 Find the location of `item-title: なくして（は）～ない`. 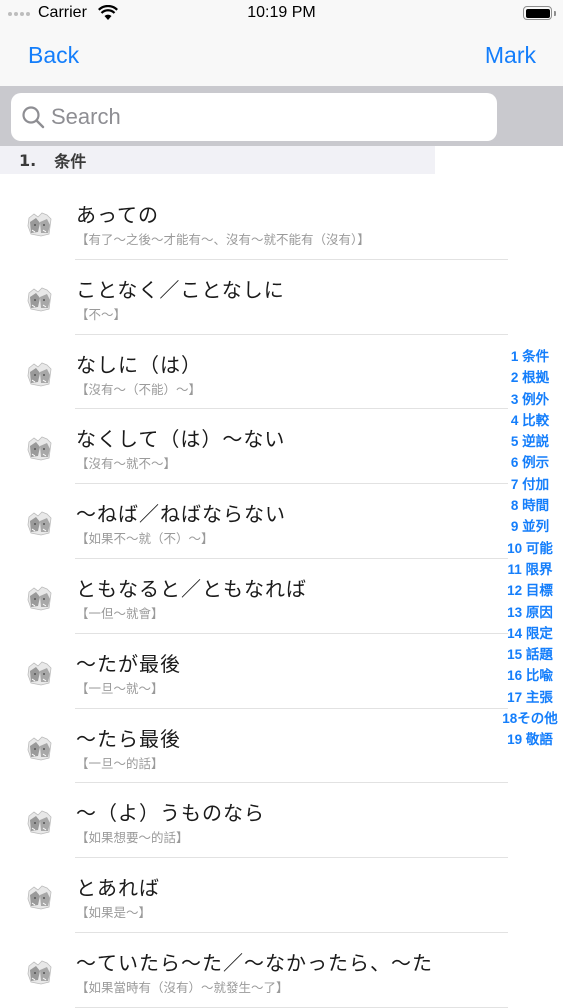

item-title: なくして（は）～ない is located at coordinates (181, 439).